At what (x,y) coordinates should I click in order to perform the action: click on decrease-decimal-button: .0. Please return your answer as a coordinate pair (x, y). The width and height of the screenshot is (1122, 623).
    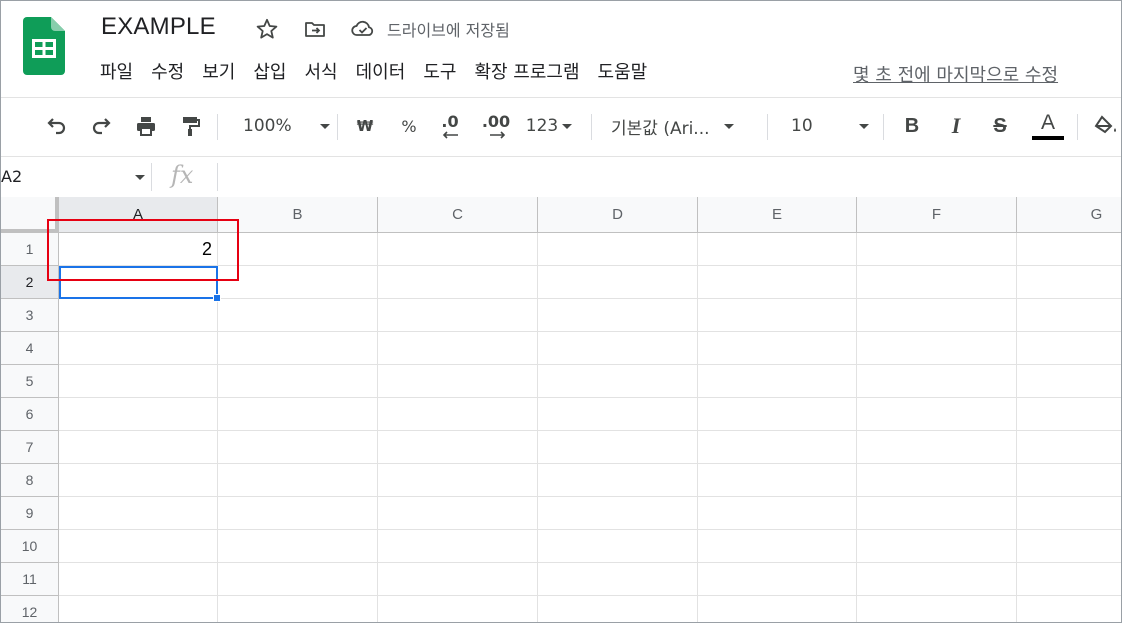
    Looking at the image, I should click on (450, 126).